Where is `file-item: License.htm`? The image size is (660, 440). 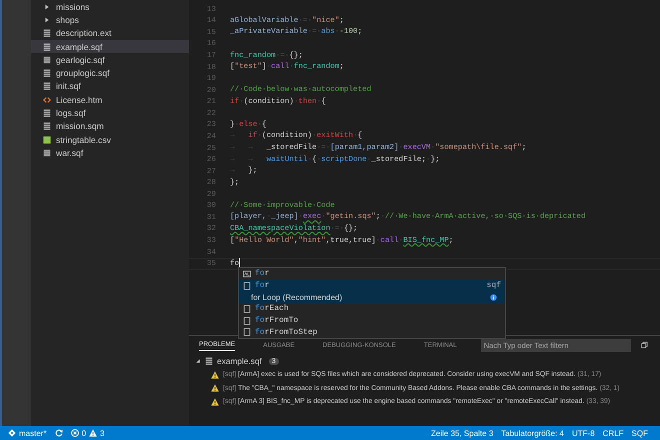
file-item: License.htm is located at coordinates (110, 99).